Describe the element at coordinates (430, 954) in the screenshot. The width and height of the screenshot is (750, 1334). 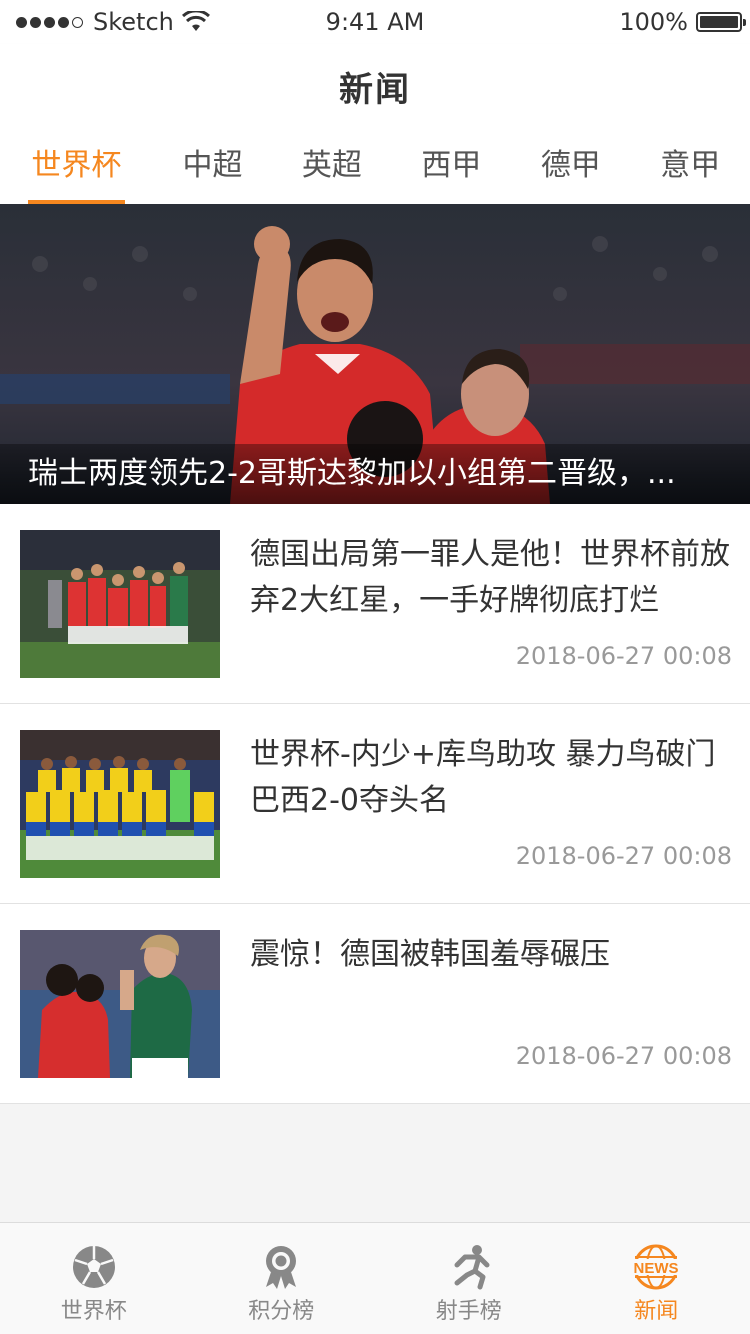
I see `news-title: 震惊！德国被韩国羞辱碾压` at that location.